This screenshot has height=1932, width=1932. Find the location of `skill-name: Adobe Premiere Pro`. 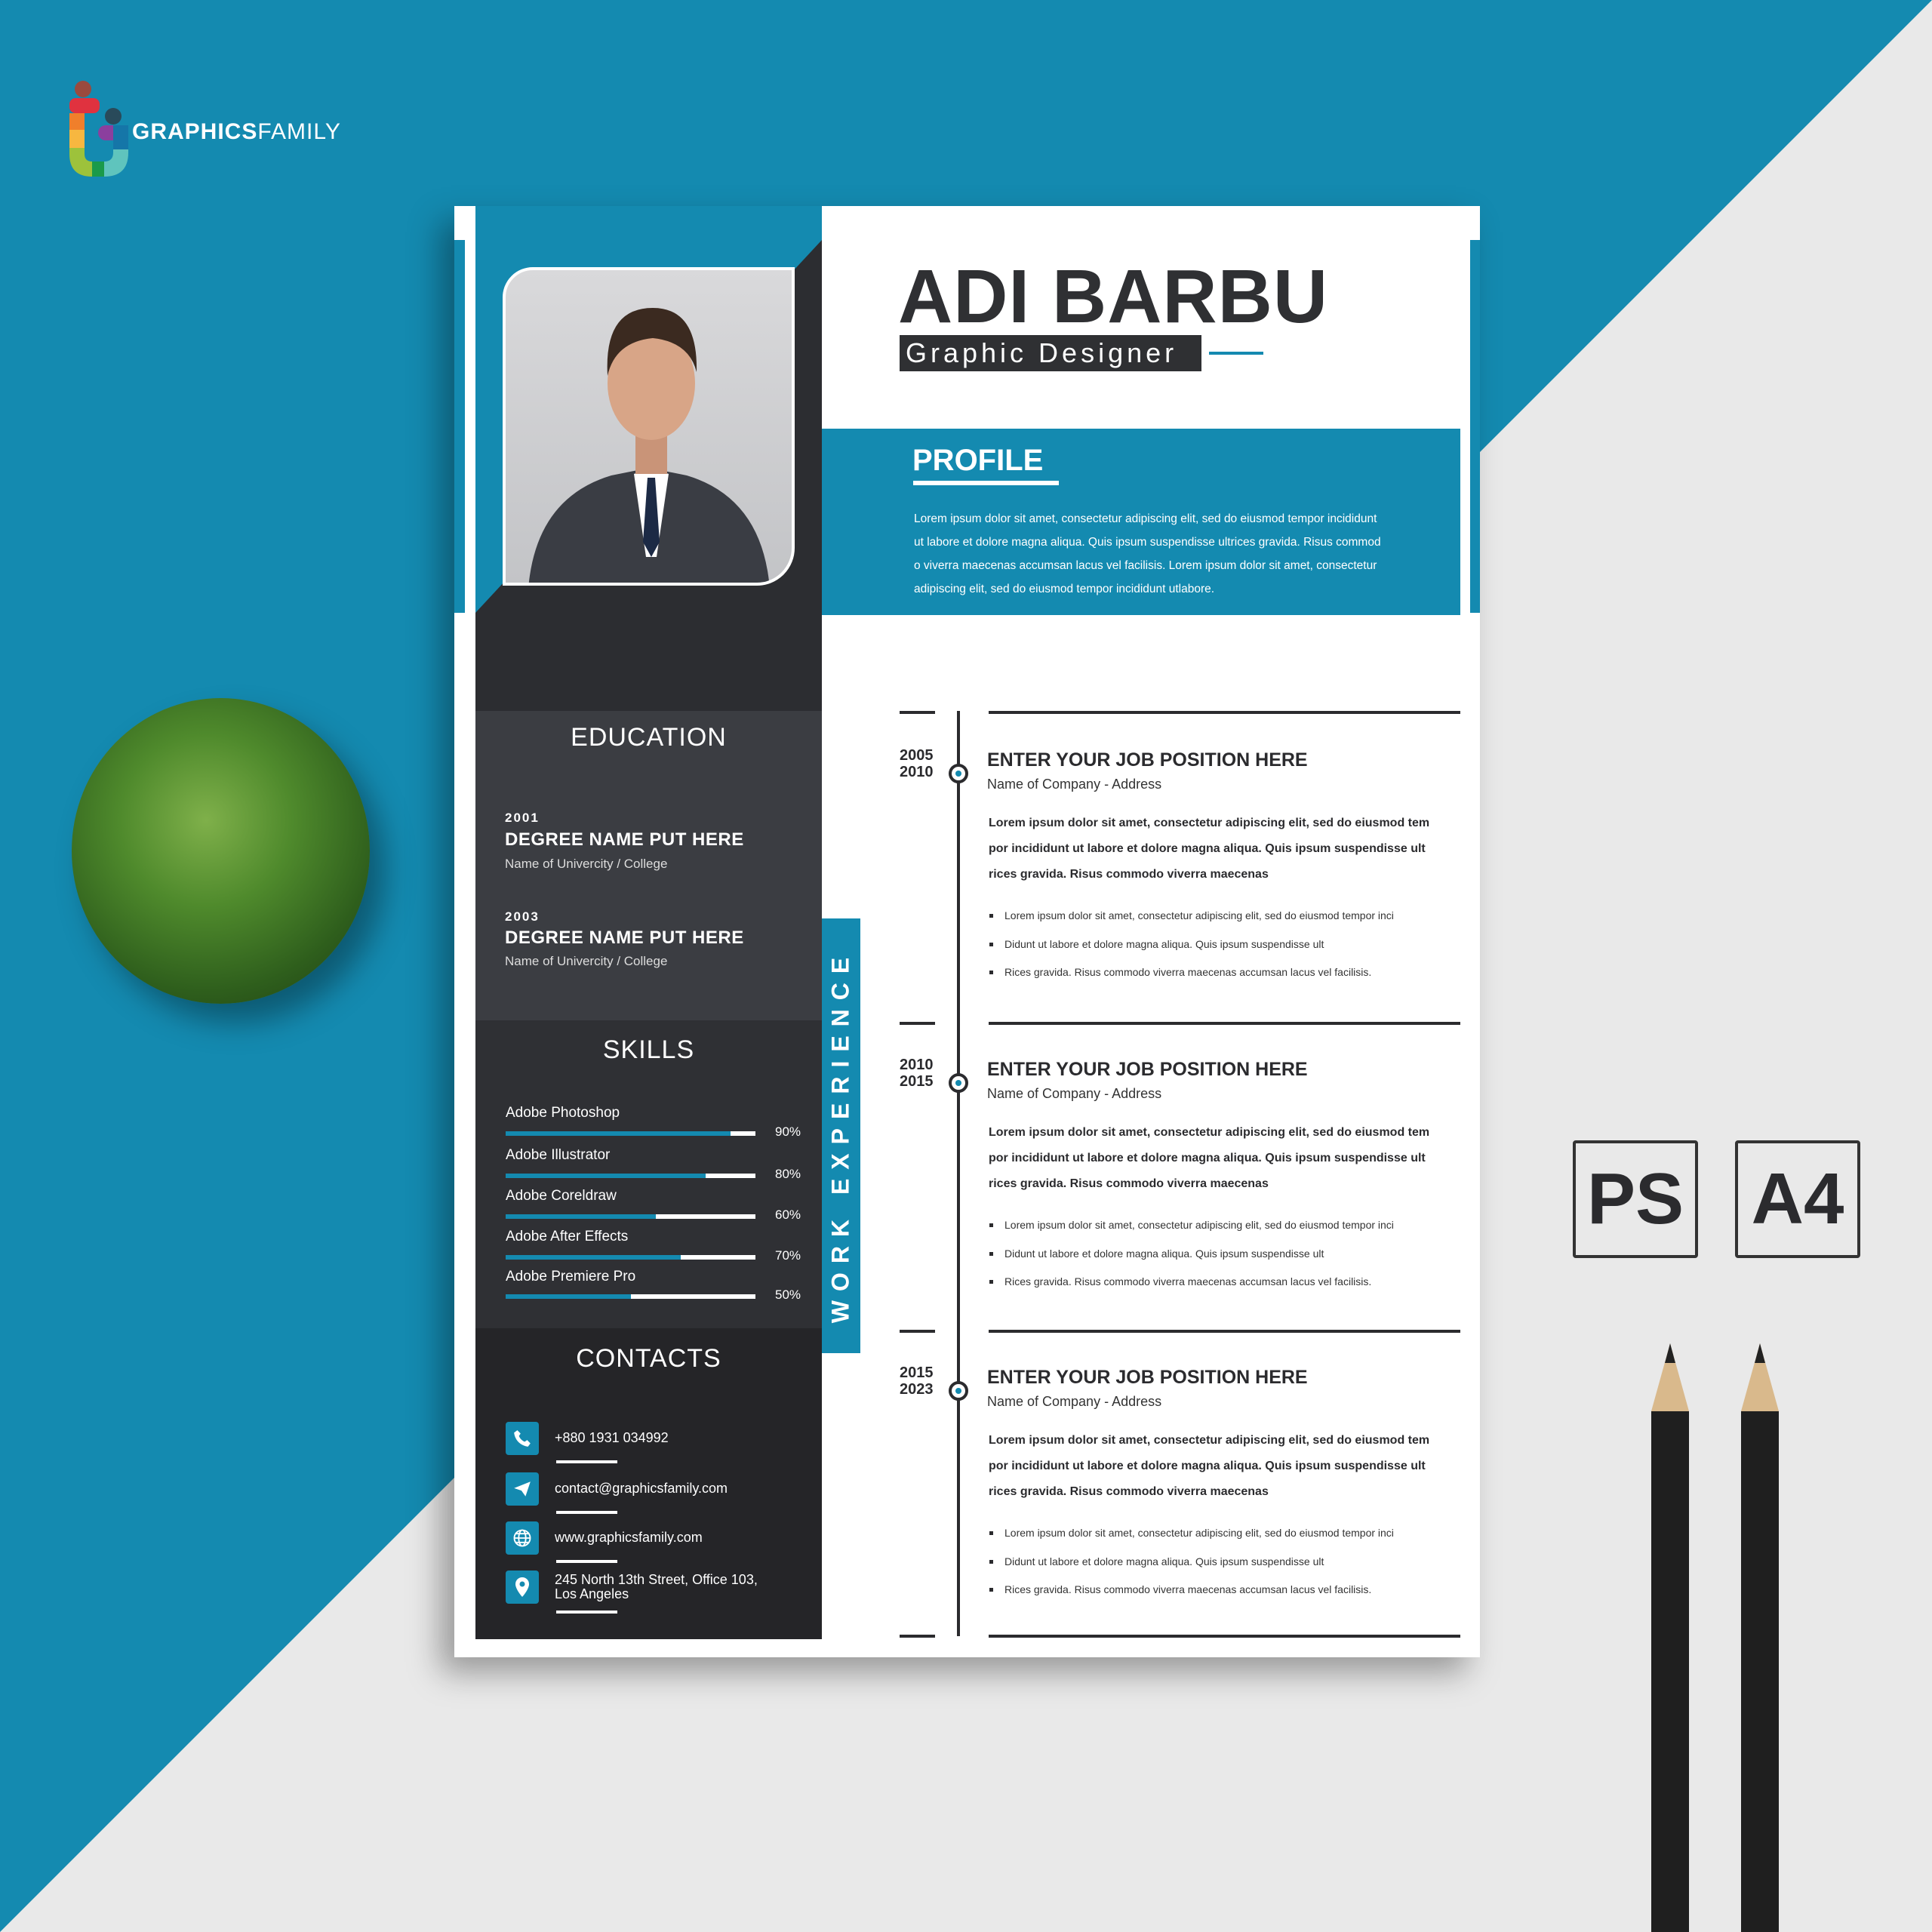

skill-name: Adobe Premiere Pro is located at coordinates (571, 1276).